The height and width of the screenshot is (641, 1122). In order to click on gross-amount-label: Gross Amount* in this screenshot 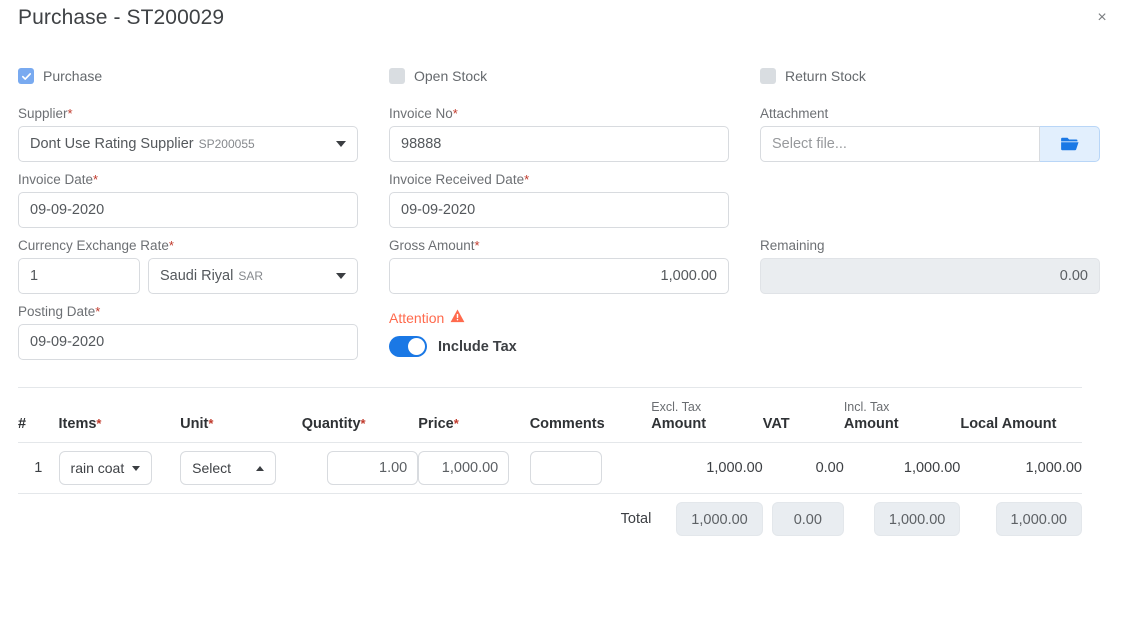, I will do `click(559, 245)`.